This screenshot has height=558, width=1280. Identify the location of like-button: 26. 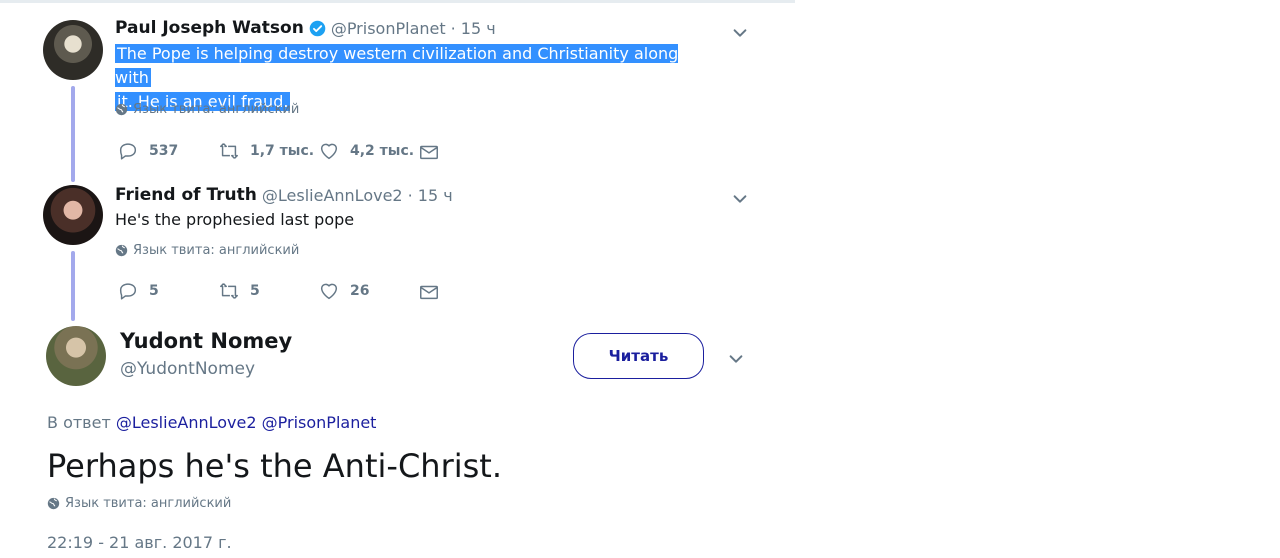
(343, 291).